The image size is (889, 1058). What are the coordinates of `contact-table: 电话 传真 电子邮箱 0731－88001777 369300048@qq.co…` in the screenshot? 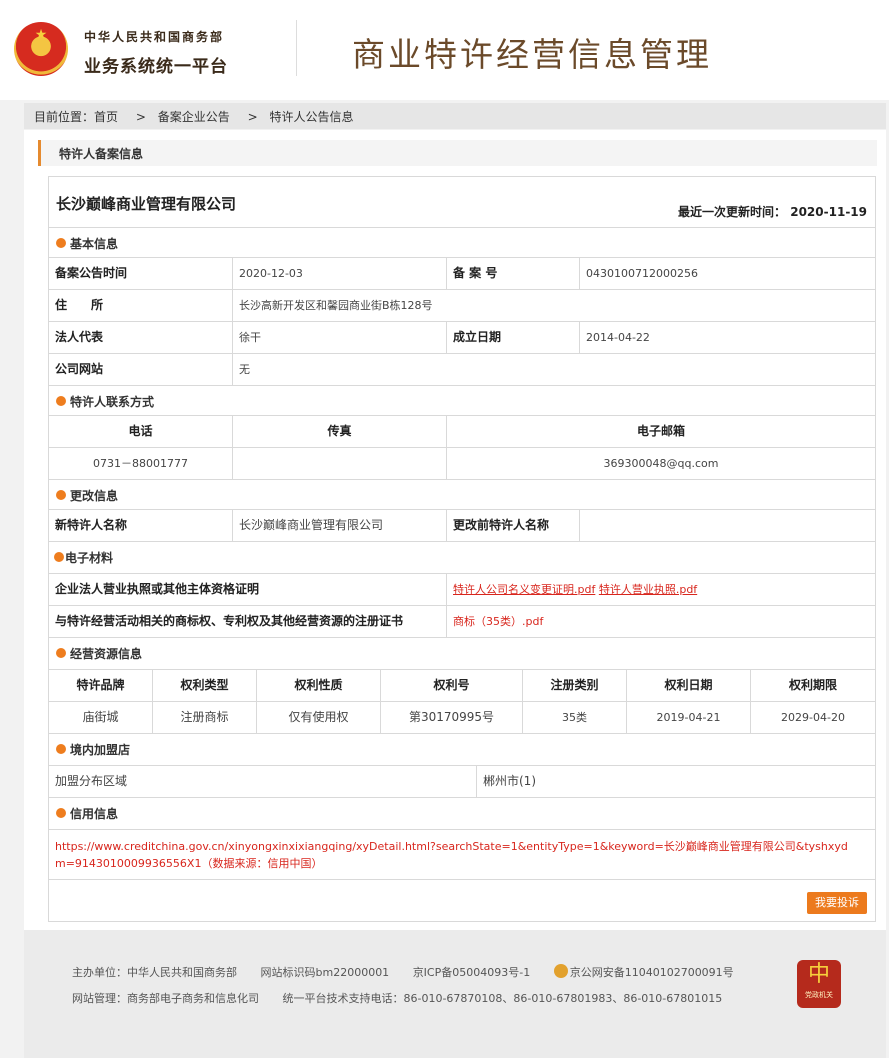 It's located at (462, 447).